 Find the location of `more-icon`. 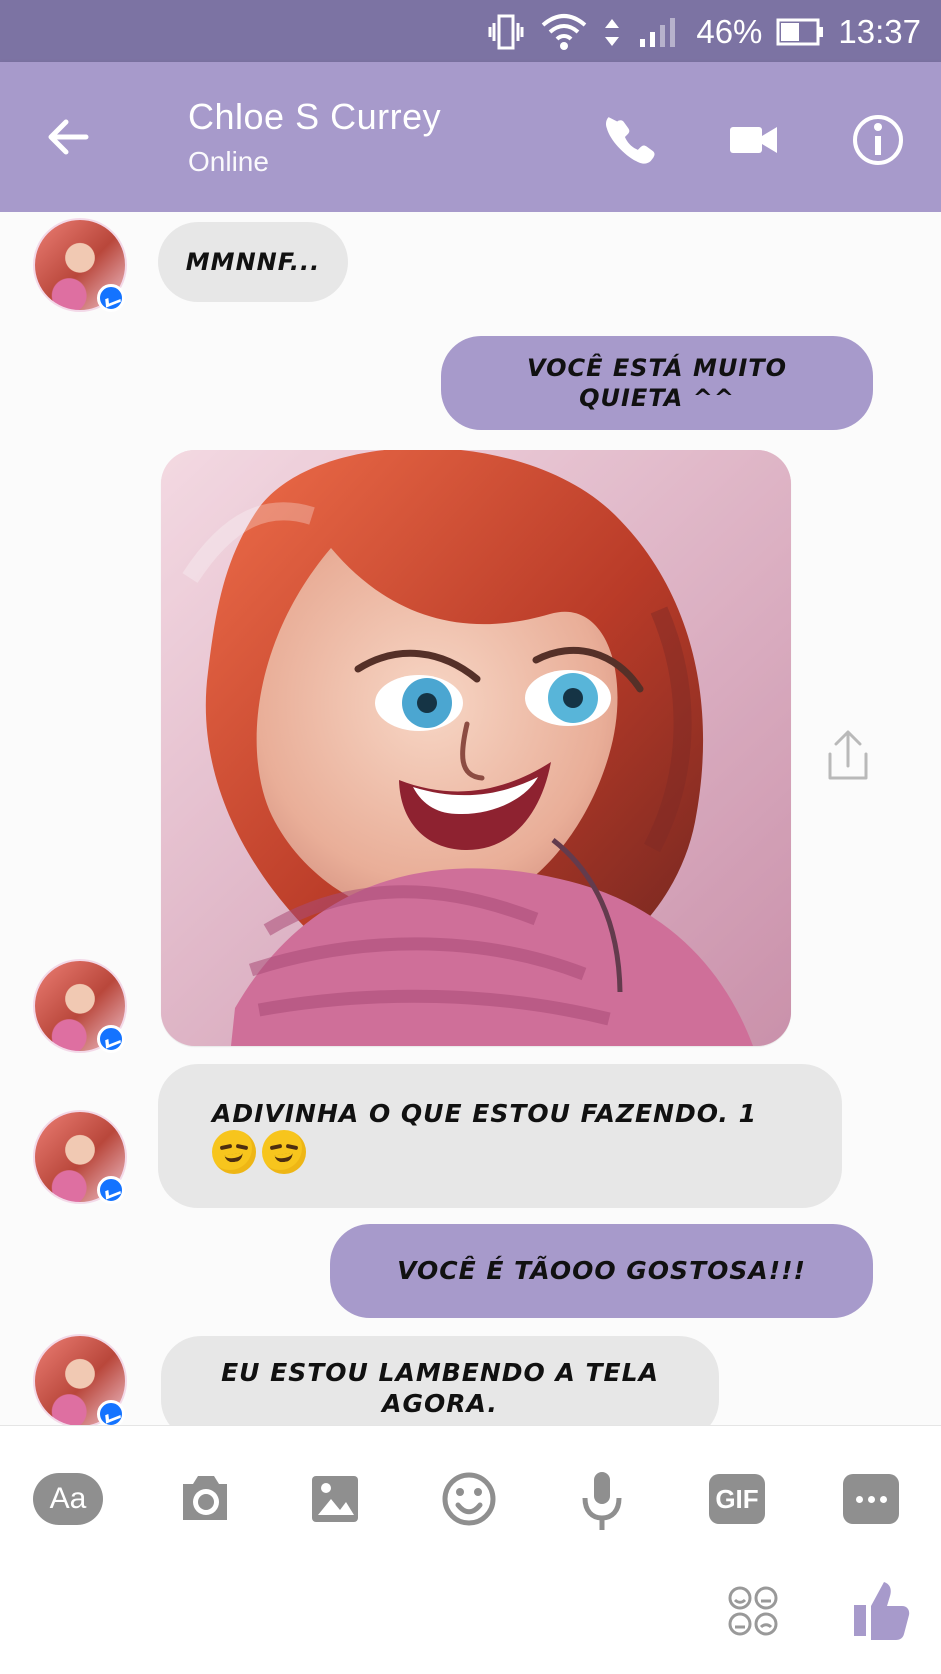

more-icon is located at coordinates (871, 1499).